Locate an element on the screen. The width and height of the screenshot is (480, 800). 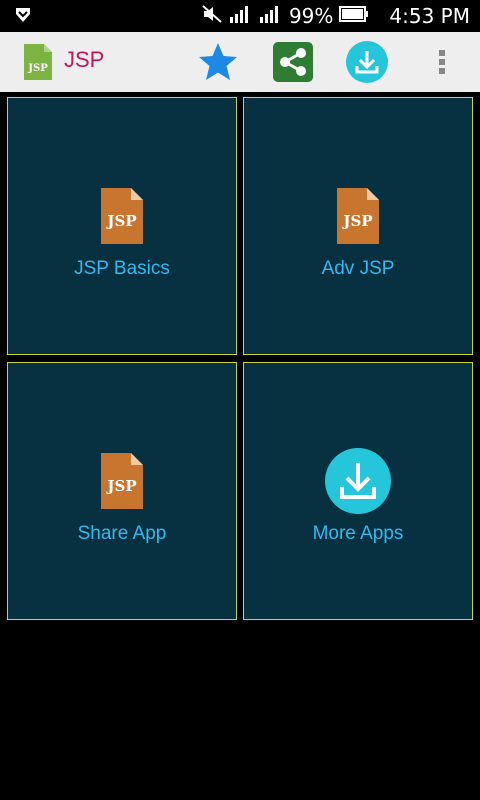
favorite-button is located at coordinates (218, 62).